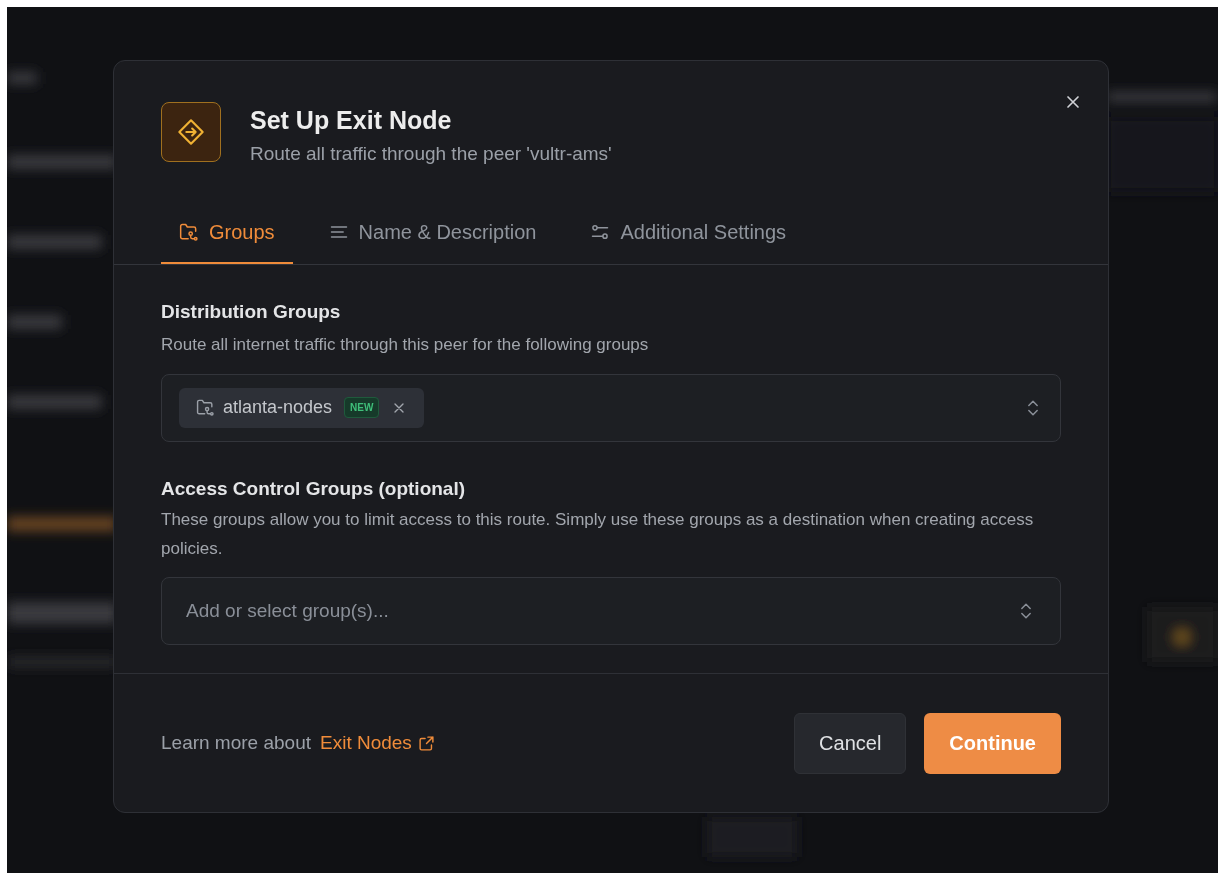 The image size is (1224, 873). I want to click on tab: Groups, so click(227, 232).